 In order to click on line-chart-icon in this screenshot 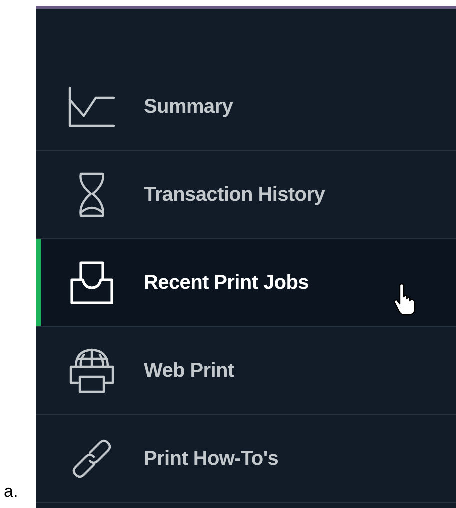, I will do `click(92, 107)`.